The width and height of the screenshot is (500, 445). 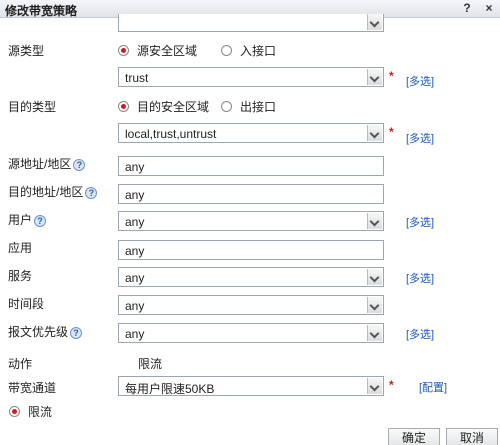 I want to click on channel-value: 每用户限速50KB, so click(x=170, y=389).